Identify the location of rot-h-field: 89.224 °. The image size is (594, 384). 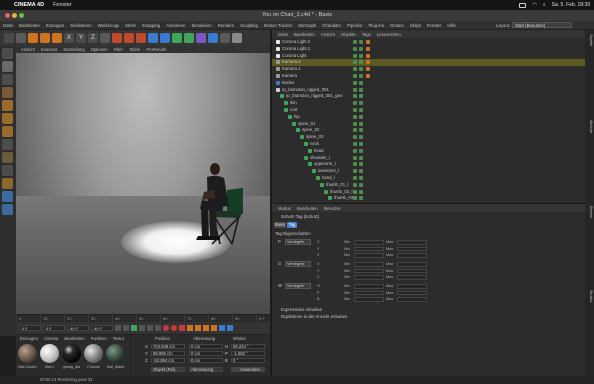
(248, 346).